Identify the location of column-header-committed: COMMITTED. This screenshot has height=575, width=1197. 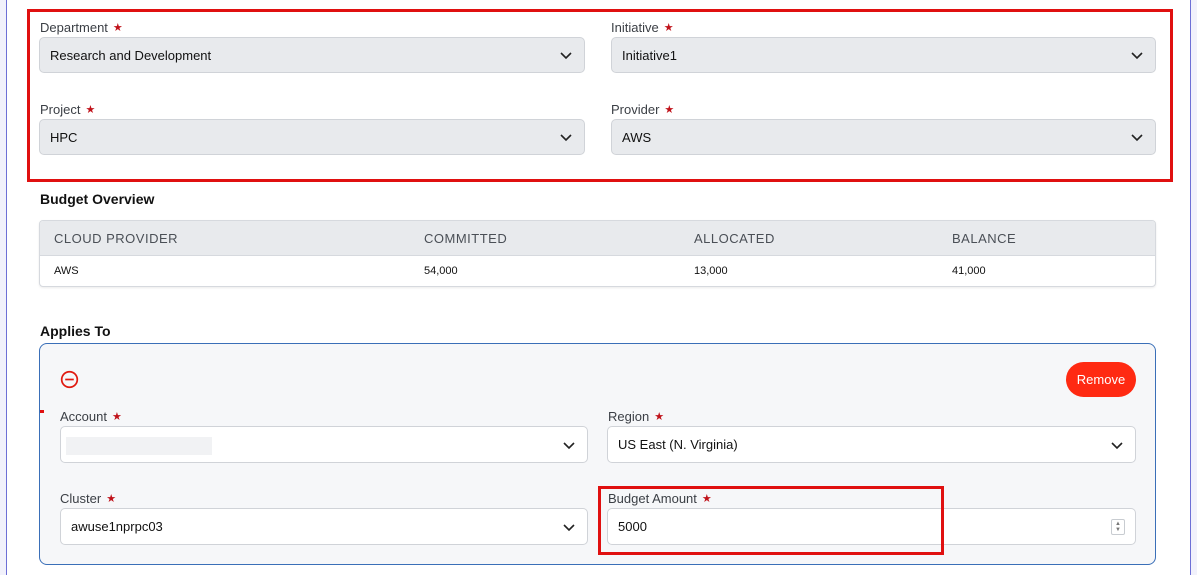
(466, 238).